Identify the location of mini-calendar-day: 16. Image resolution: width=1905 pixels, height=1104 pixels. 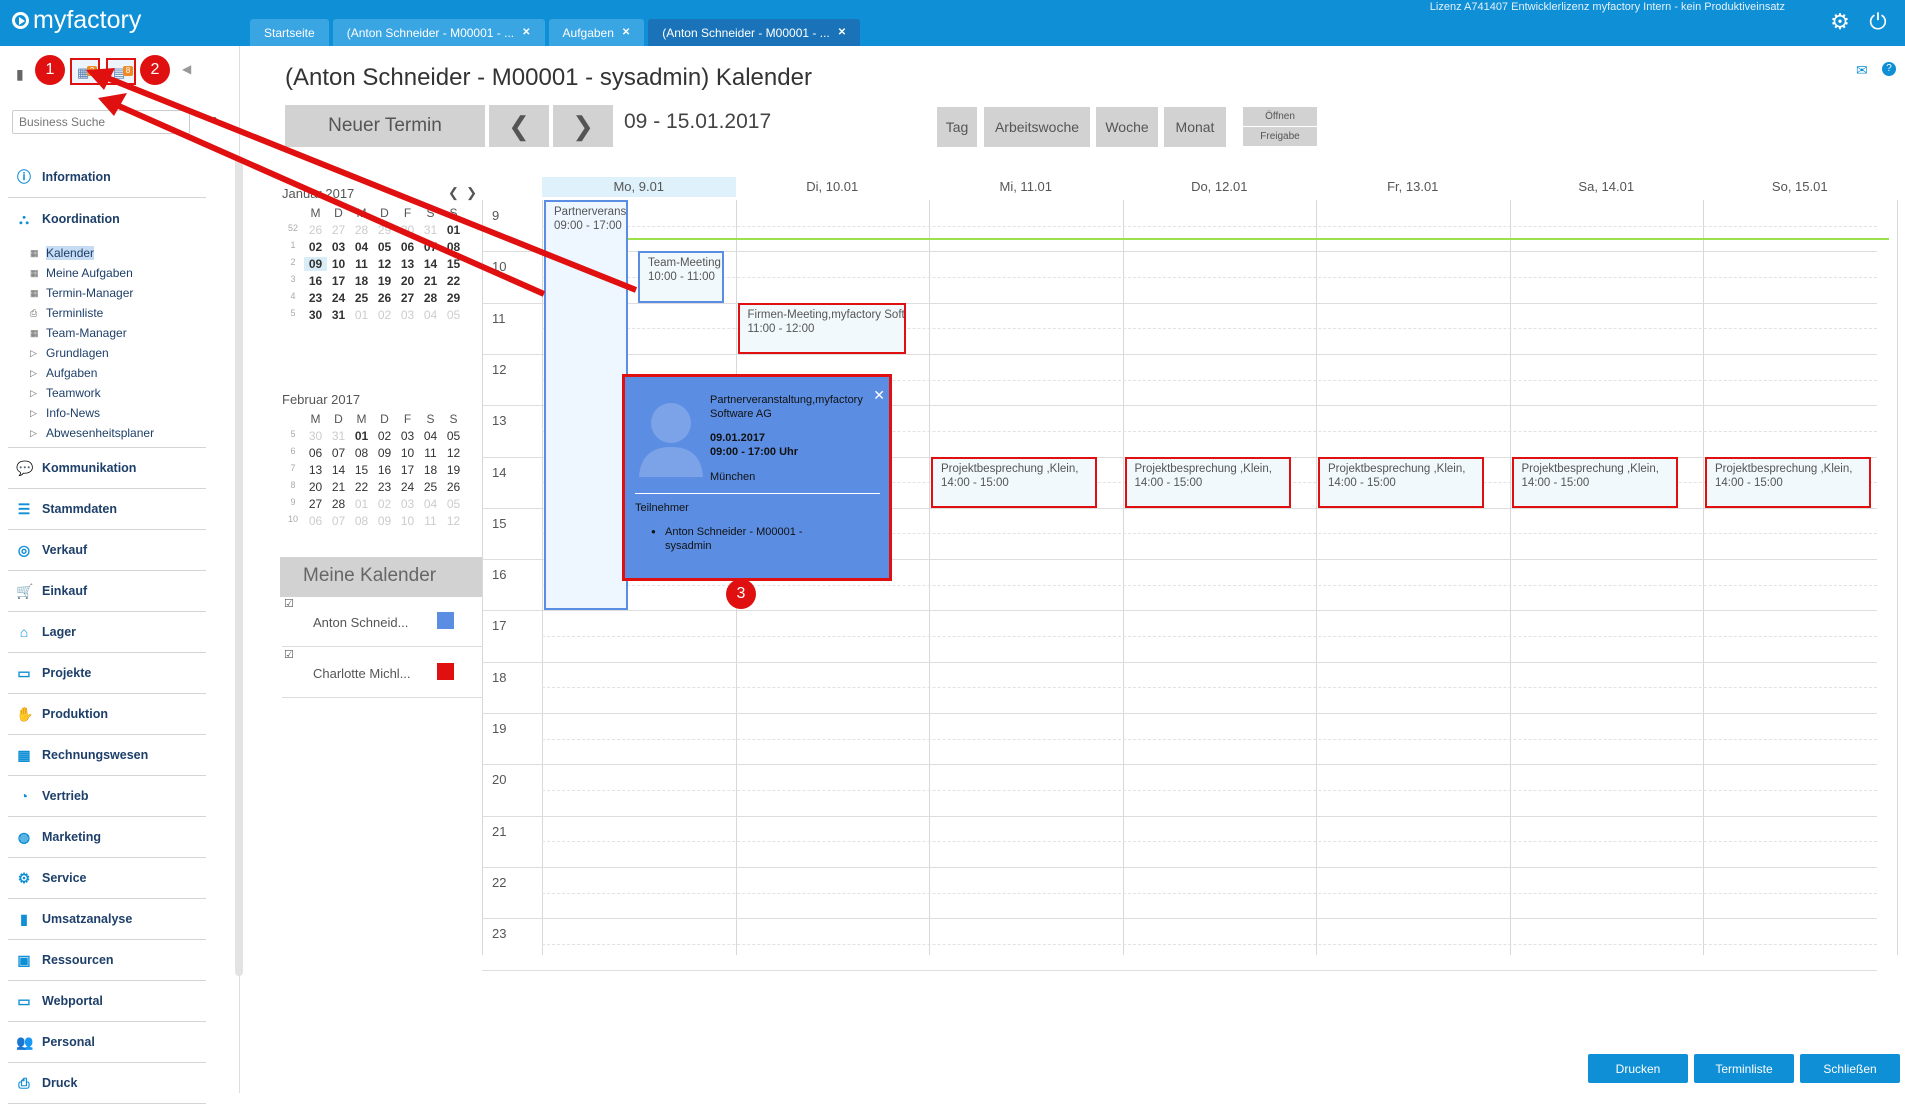
(315, 281).